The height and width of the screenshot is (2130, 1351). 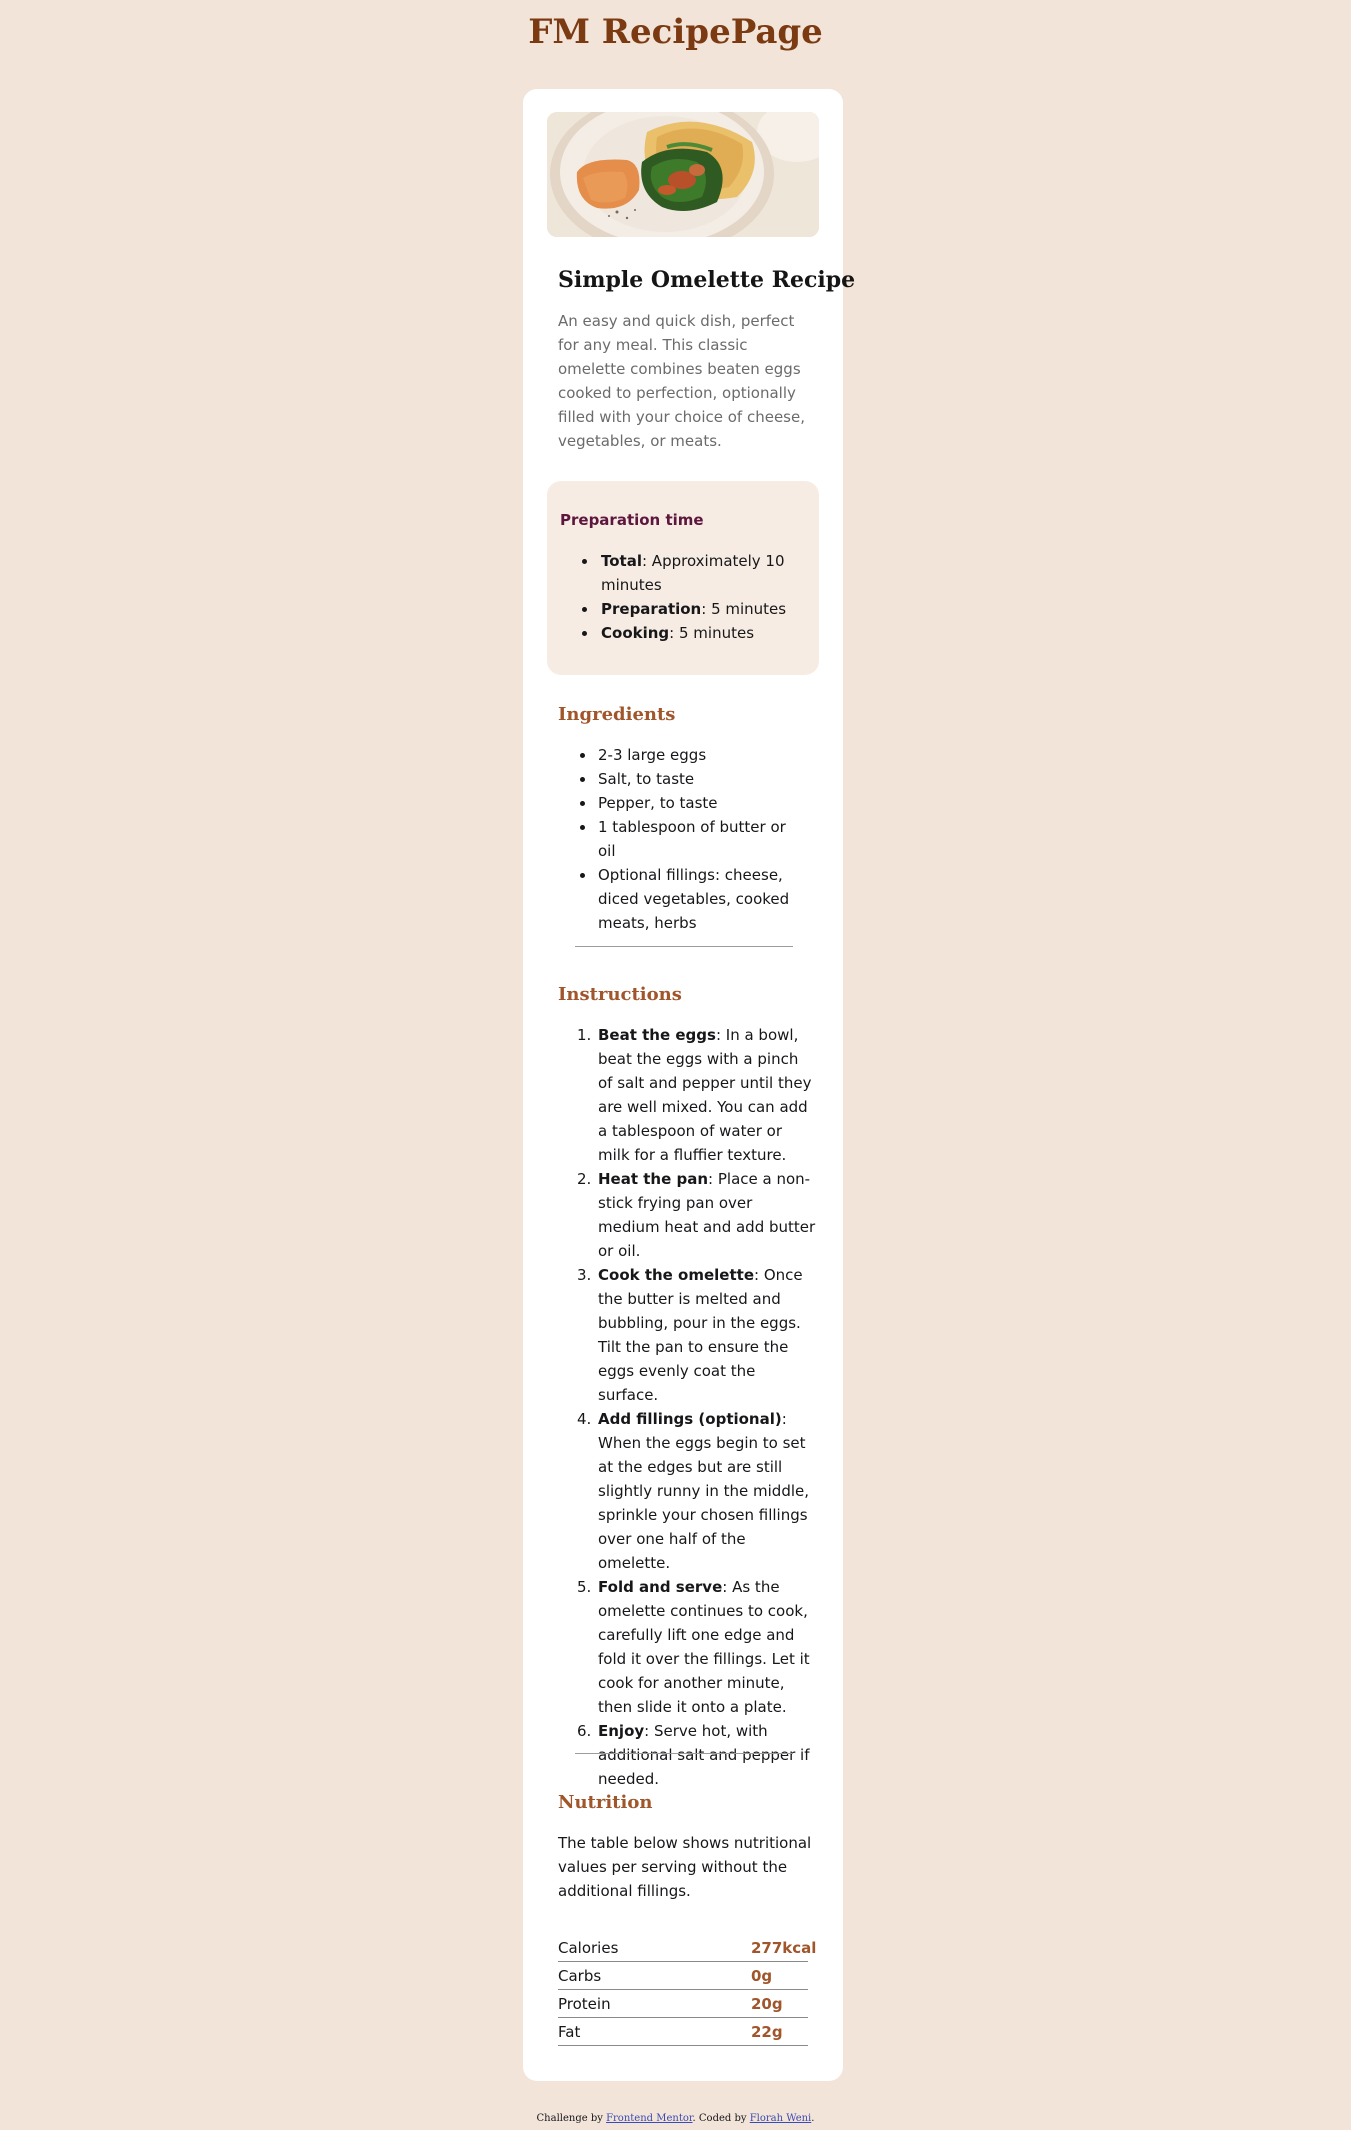 I want to click on omelette-image, so click(x=683, y=174).